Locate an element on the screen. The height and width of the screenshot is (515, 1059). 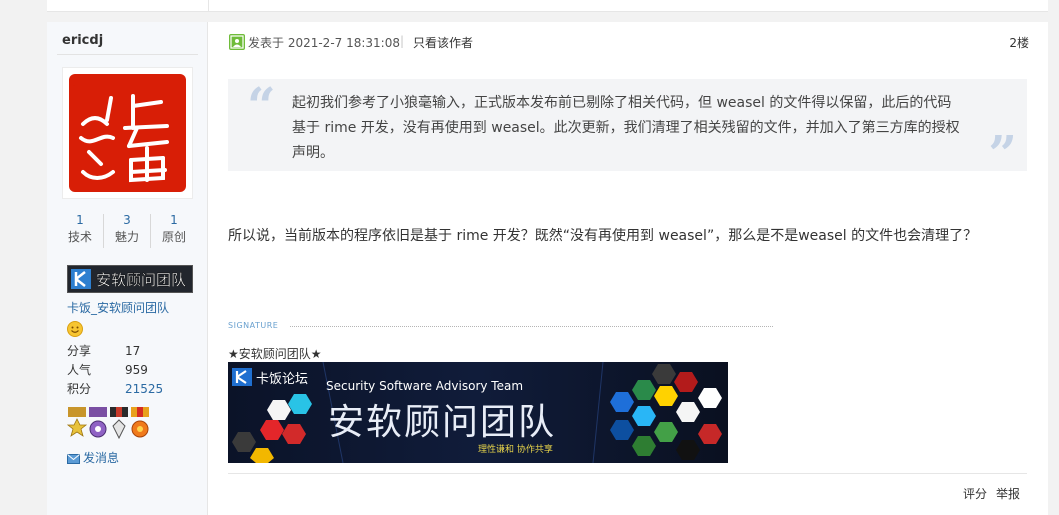
author-stats: 1 技术 3 魅力 1 原创 is located at coordinates (127, 231).